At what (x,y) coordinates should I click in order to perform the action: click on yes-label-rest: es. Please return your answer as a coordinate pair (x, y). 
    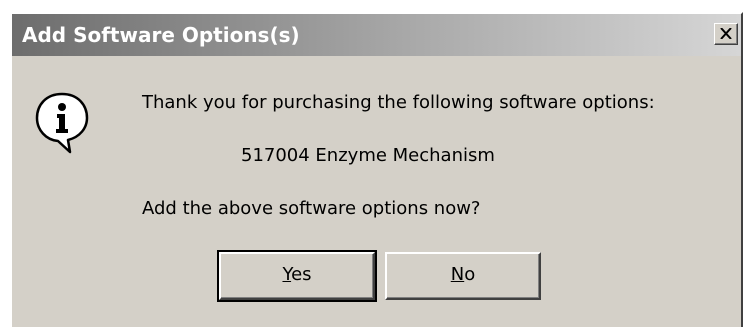
    Looking at the image, I should click on (301, 274).